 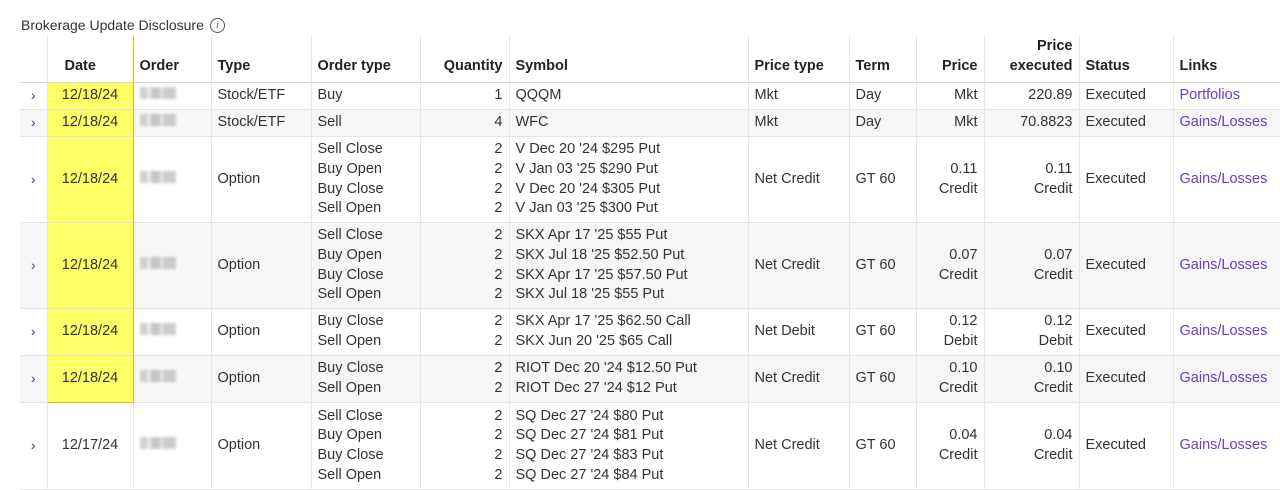 What do you see at coordinates (883, 123) in the screenshot?
I see `cell-term: Day` at bounding box center [883, 123].